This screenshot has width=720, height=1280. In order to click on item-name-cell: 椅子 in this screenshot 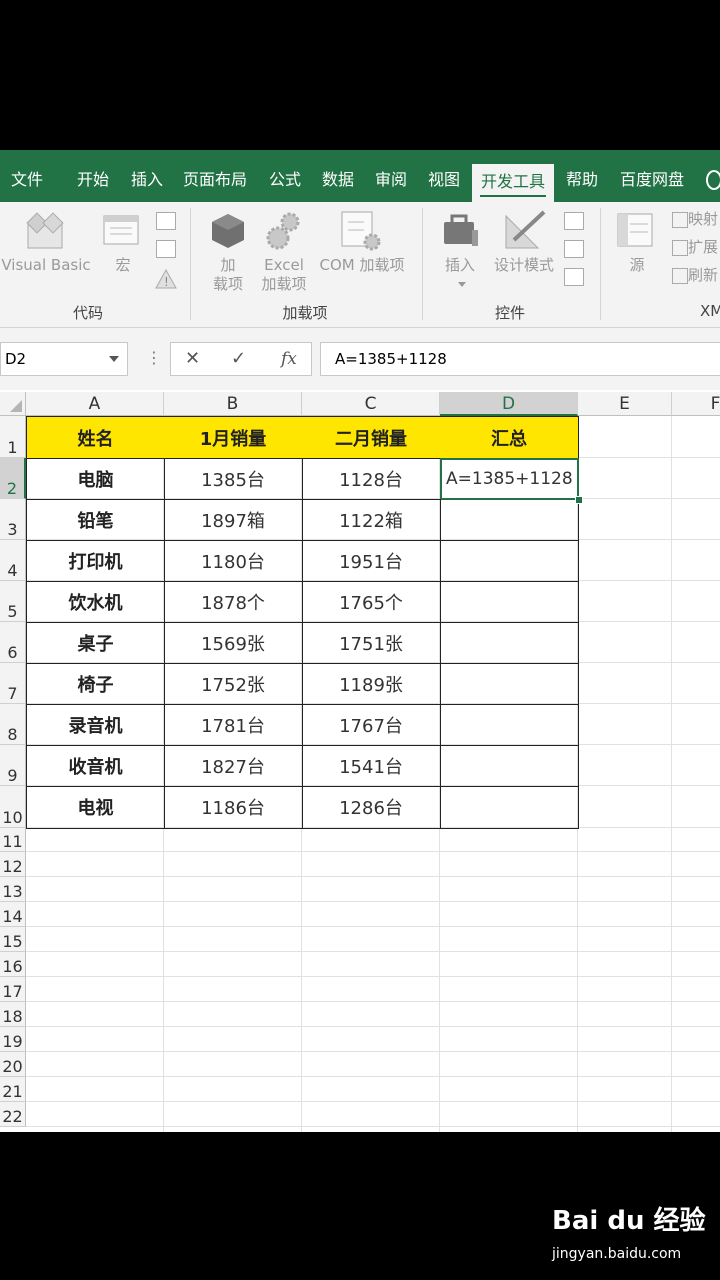, I will do `click(95, 684)`.